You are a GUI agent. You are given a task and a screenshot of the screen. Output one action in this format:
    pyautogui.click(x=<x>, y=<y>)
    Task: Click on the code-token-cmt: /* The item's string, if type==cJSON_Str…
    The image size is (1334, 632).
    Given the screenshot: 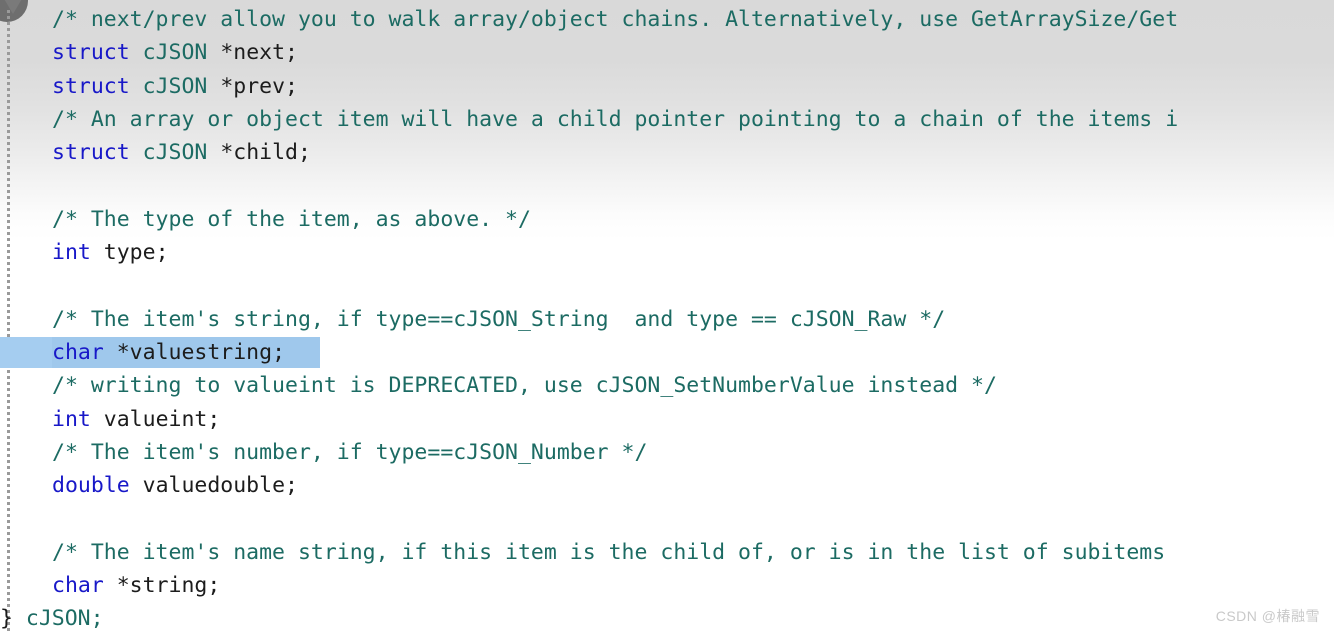 What is the action you would take?
    pyautogui.click(x=499, y=319)
    